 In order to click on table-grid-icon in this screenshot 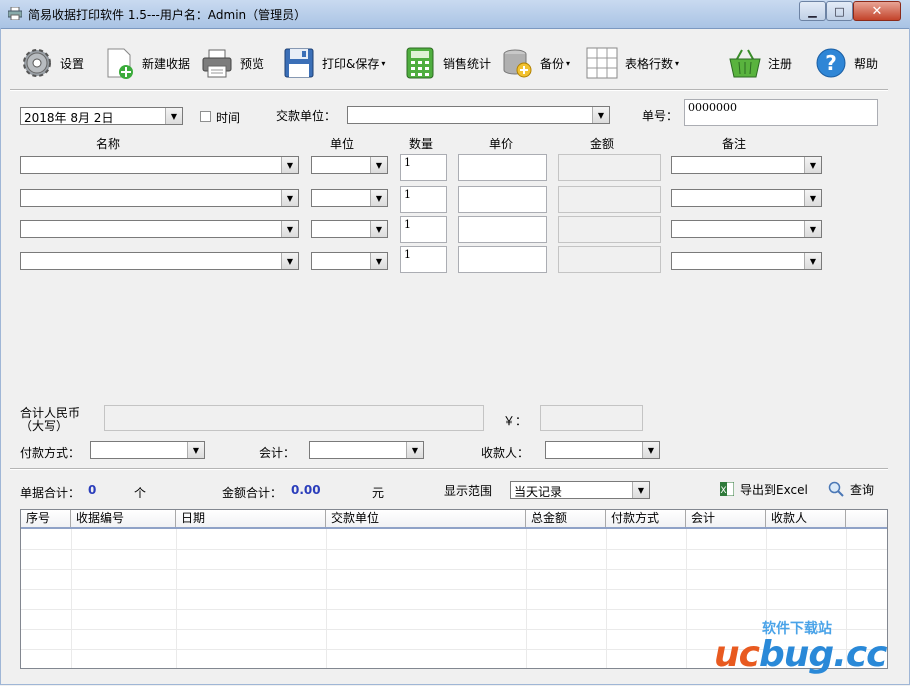, I will do `click(602, 63)`.